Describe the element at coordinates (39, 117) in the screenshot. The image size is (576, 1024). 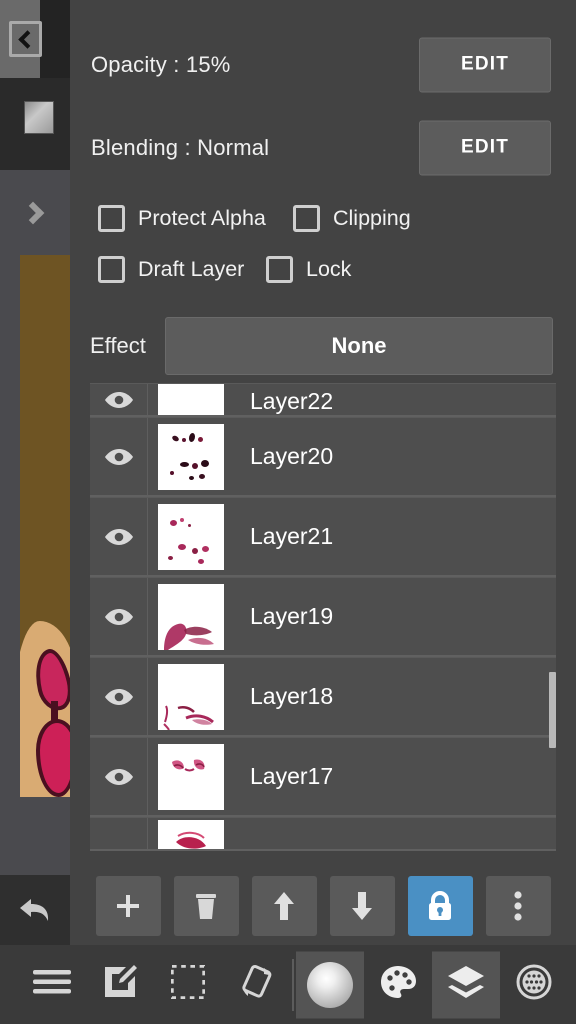
I see `color-swatch` at that location.